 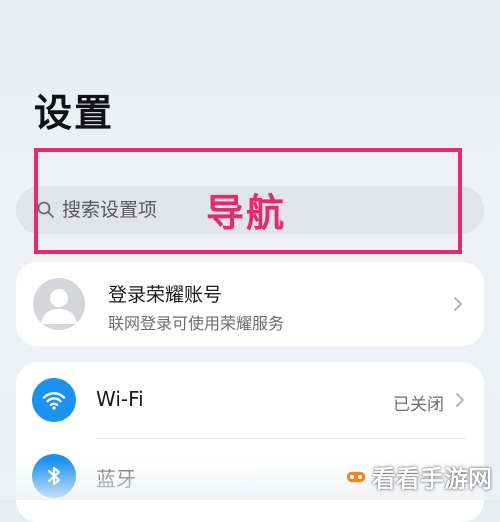 I want to click on avatar, so click(x=59, y=304).